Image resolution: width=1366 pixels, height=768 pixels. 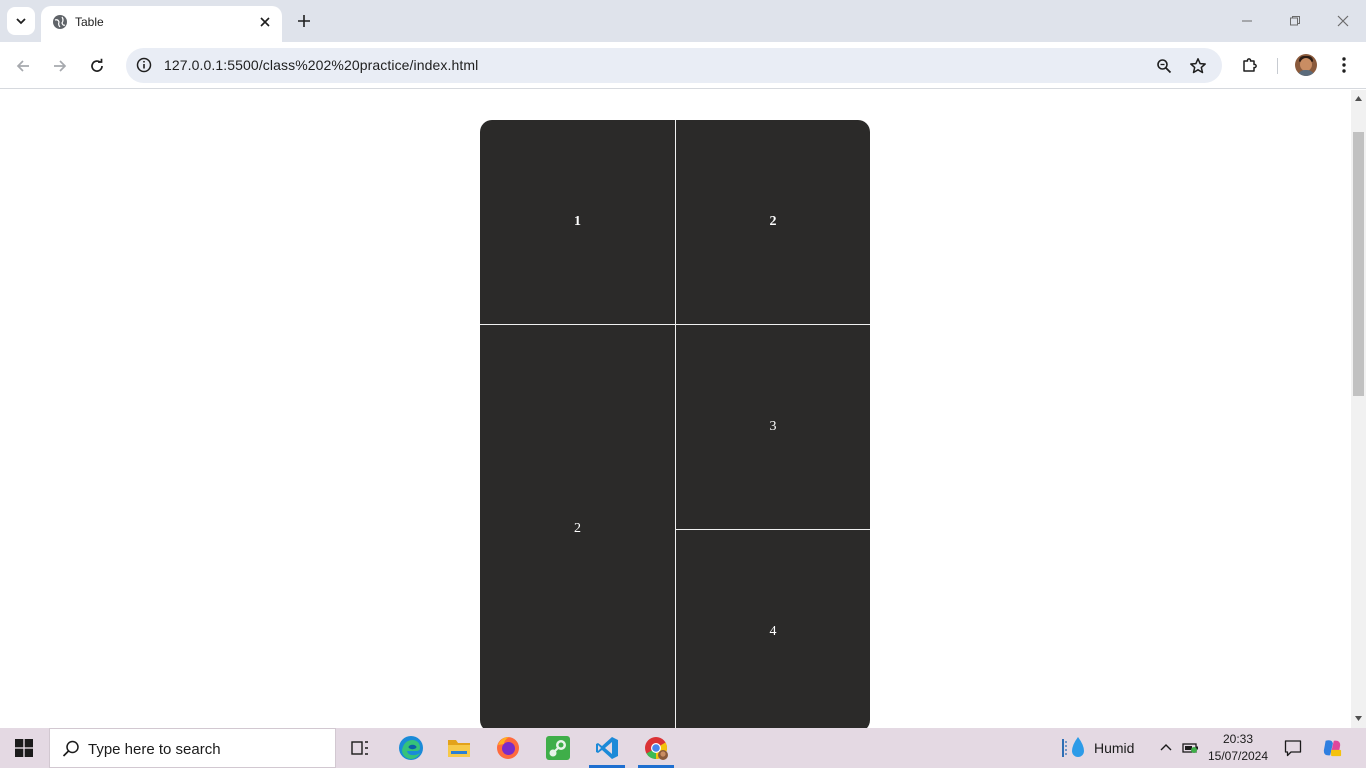 I want to click on forward-button, so click(x=60, y=66).